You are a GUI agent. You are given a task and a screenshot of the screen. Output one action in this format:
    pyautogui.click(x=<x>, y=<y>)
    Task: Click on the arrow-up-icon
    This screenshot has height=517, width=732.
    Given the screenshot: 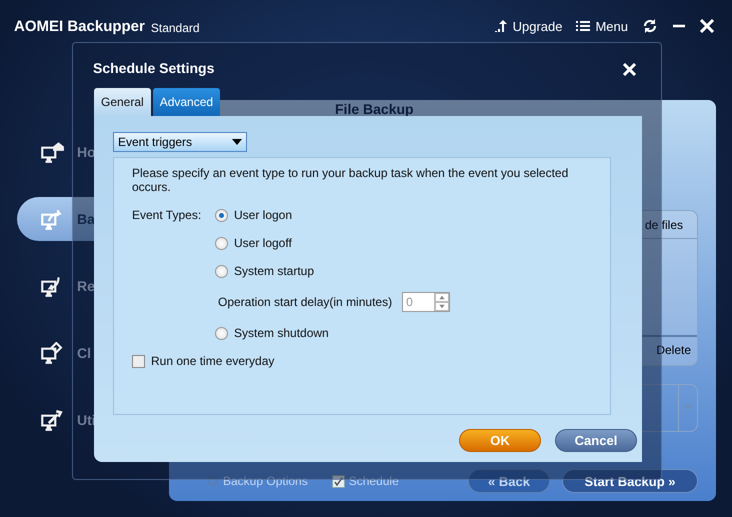 What is the action you would take?
    pyautogui.click(x=501, y=26)
    